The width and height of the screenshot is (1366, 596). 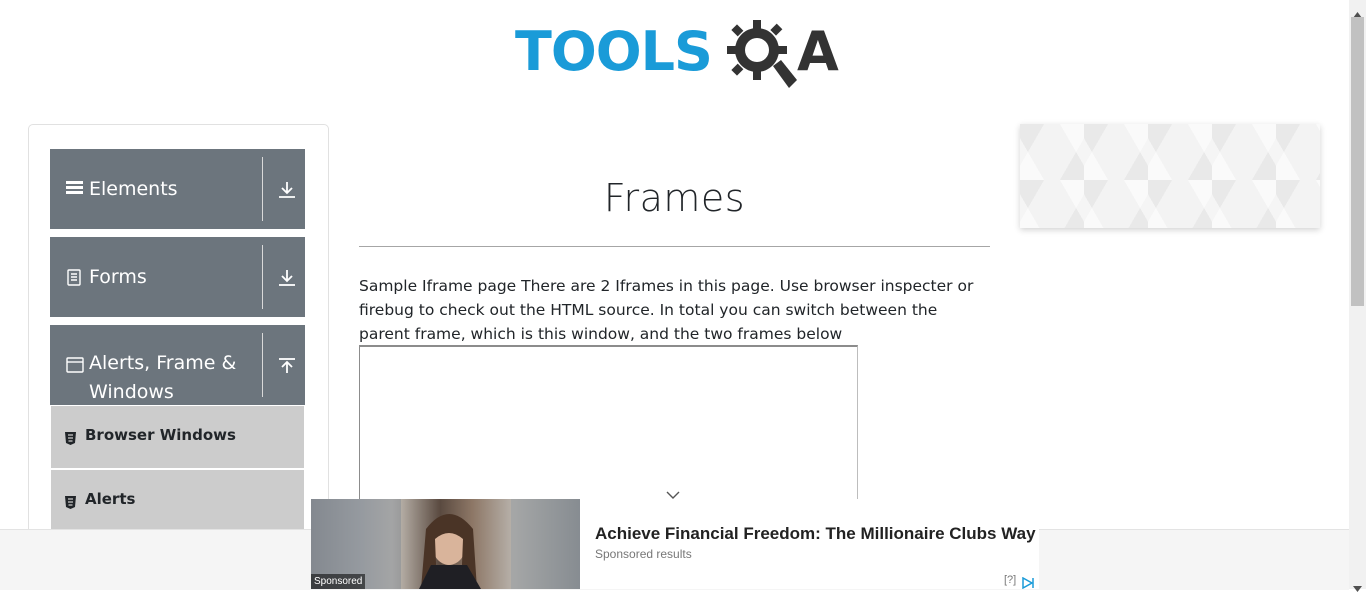 What do you see at coordinates (1029, 583) in the screenshot?
I see `adchoices-icon` at bounding box center [1029, 583].